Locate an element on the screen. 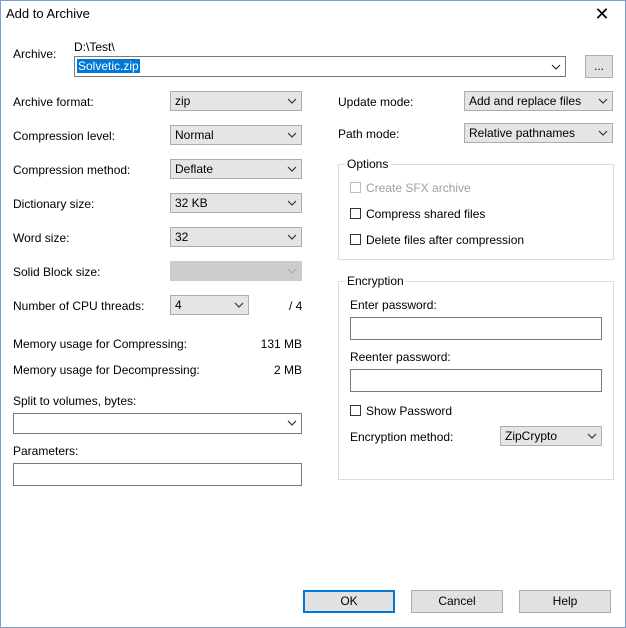 The width and height of the screenshot is (626, 628). parameters-label: Parameters: is located at coordinates (46, 451).